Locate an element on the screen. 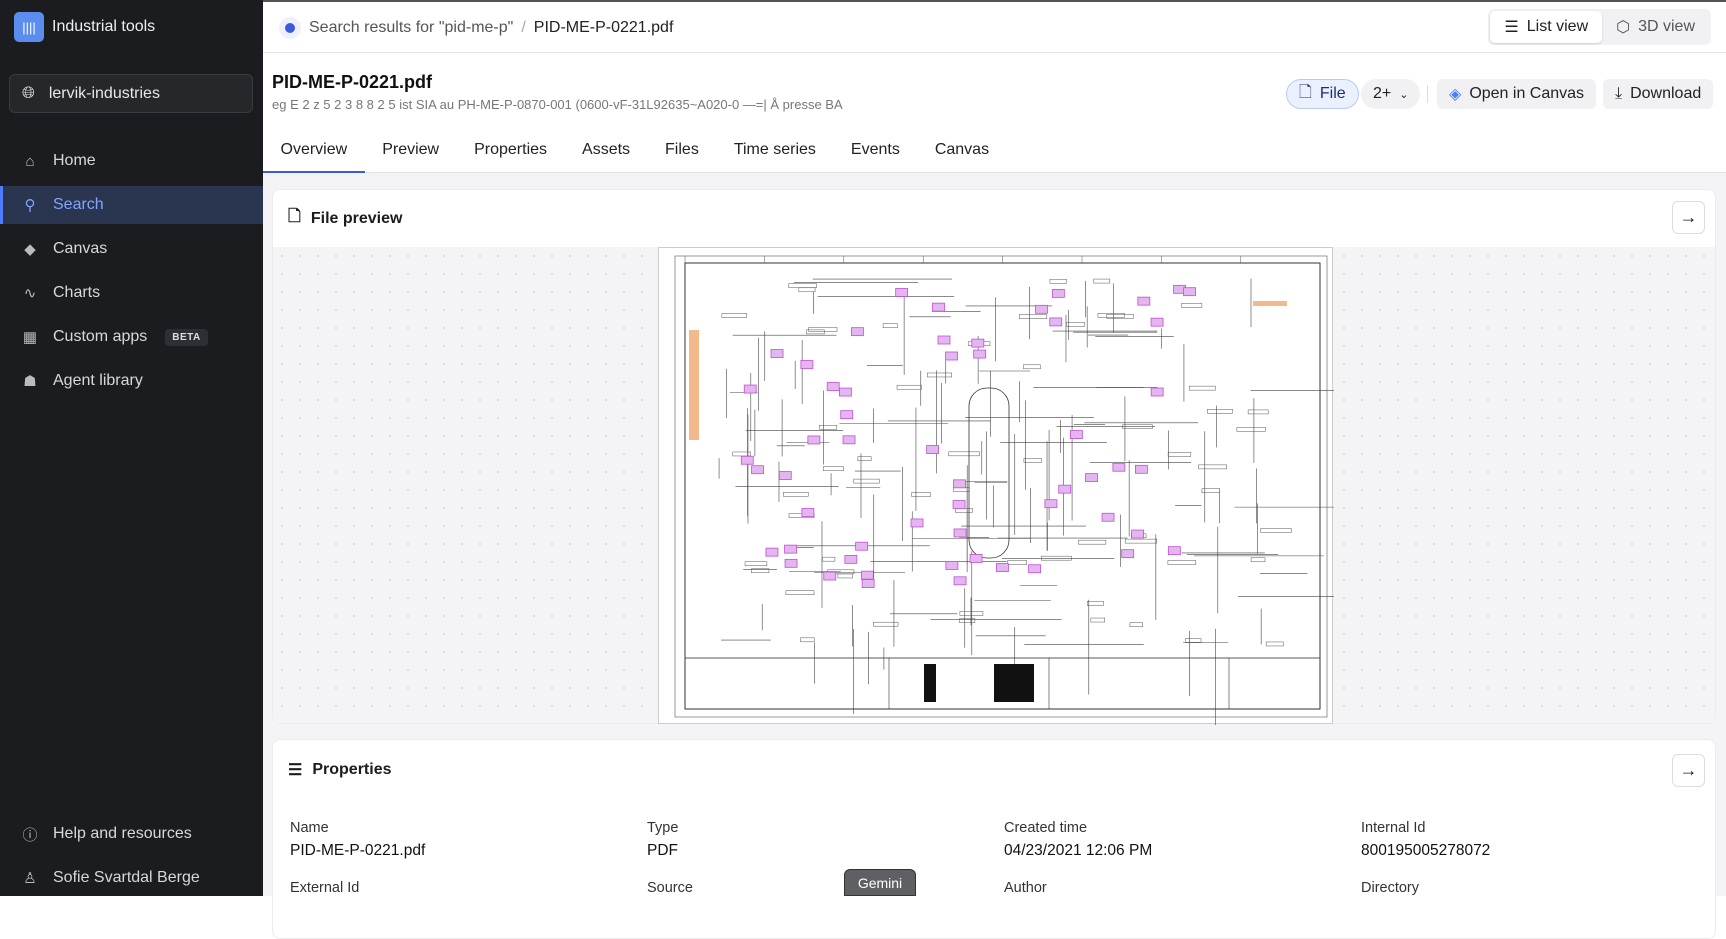  card-title: Properties is located at coordinates (352, 769).